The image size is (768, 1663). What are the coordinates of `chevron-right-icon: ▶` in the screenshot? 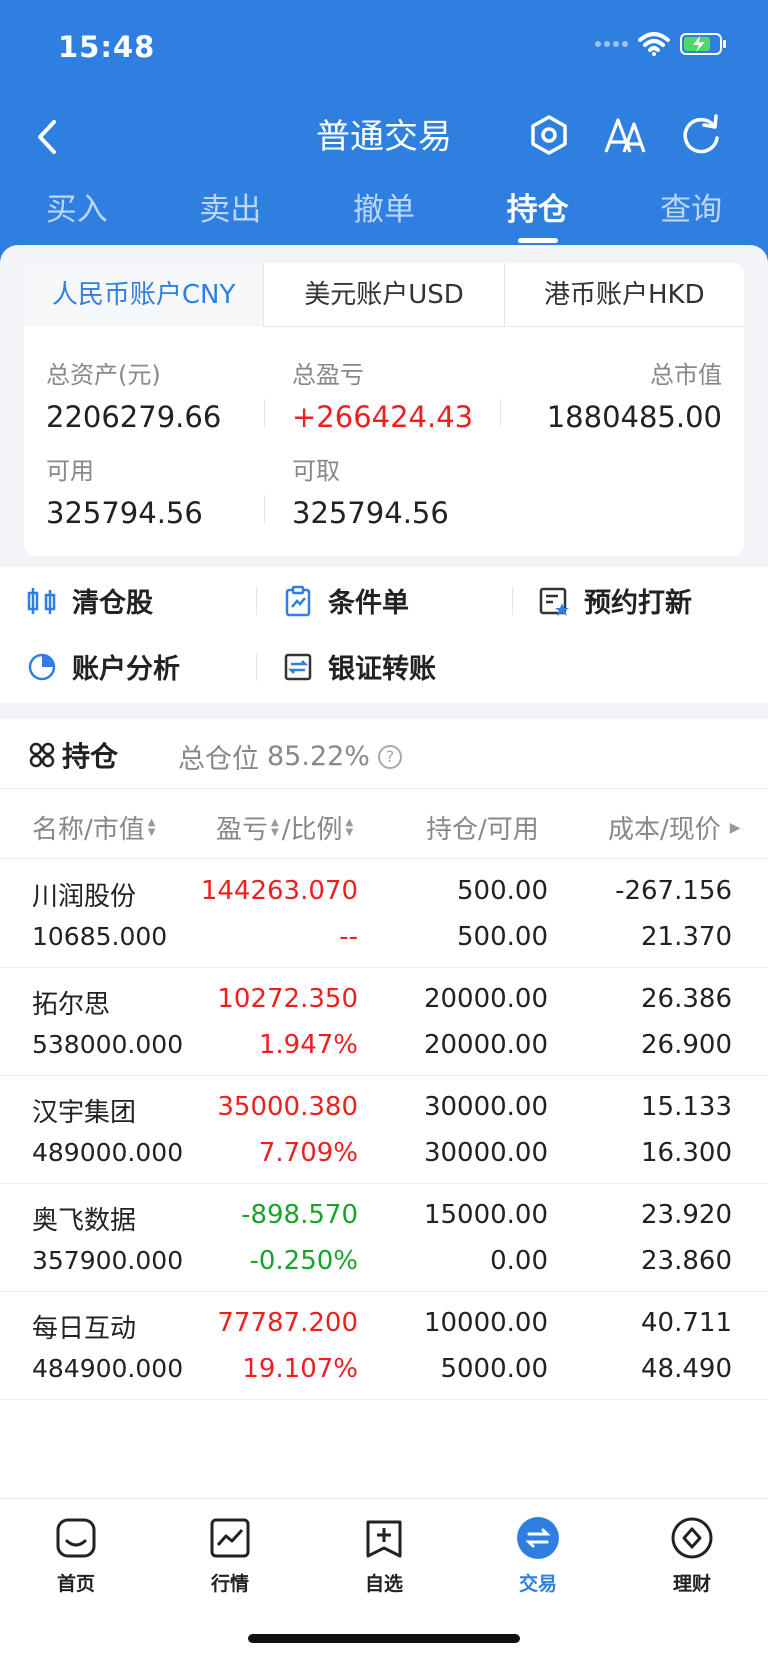 It's located at (735, 827).